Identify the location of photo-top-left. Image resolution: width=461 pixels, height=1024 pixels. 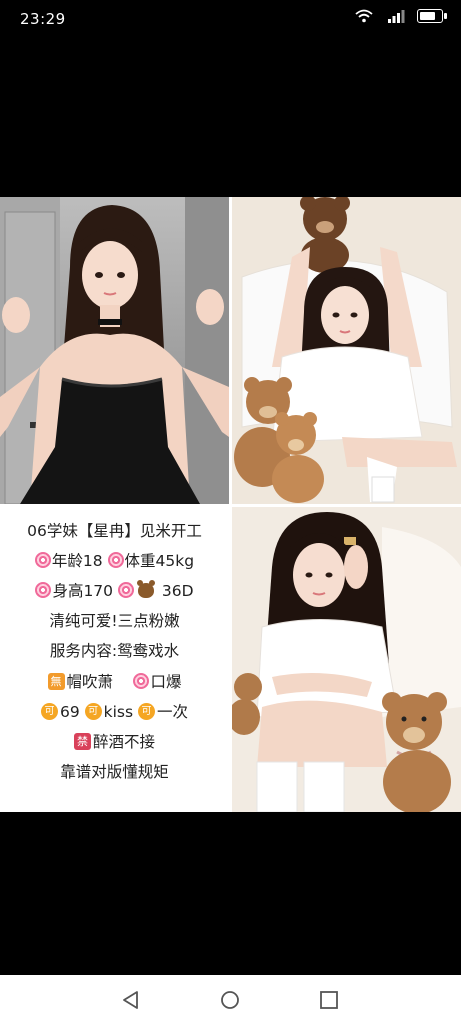
(114, 350).